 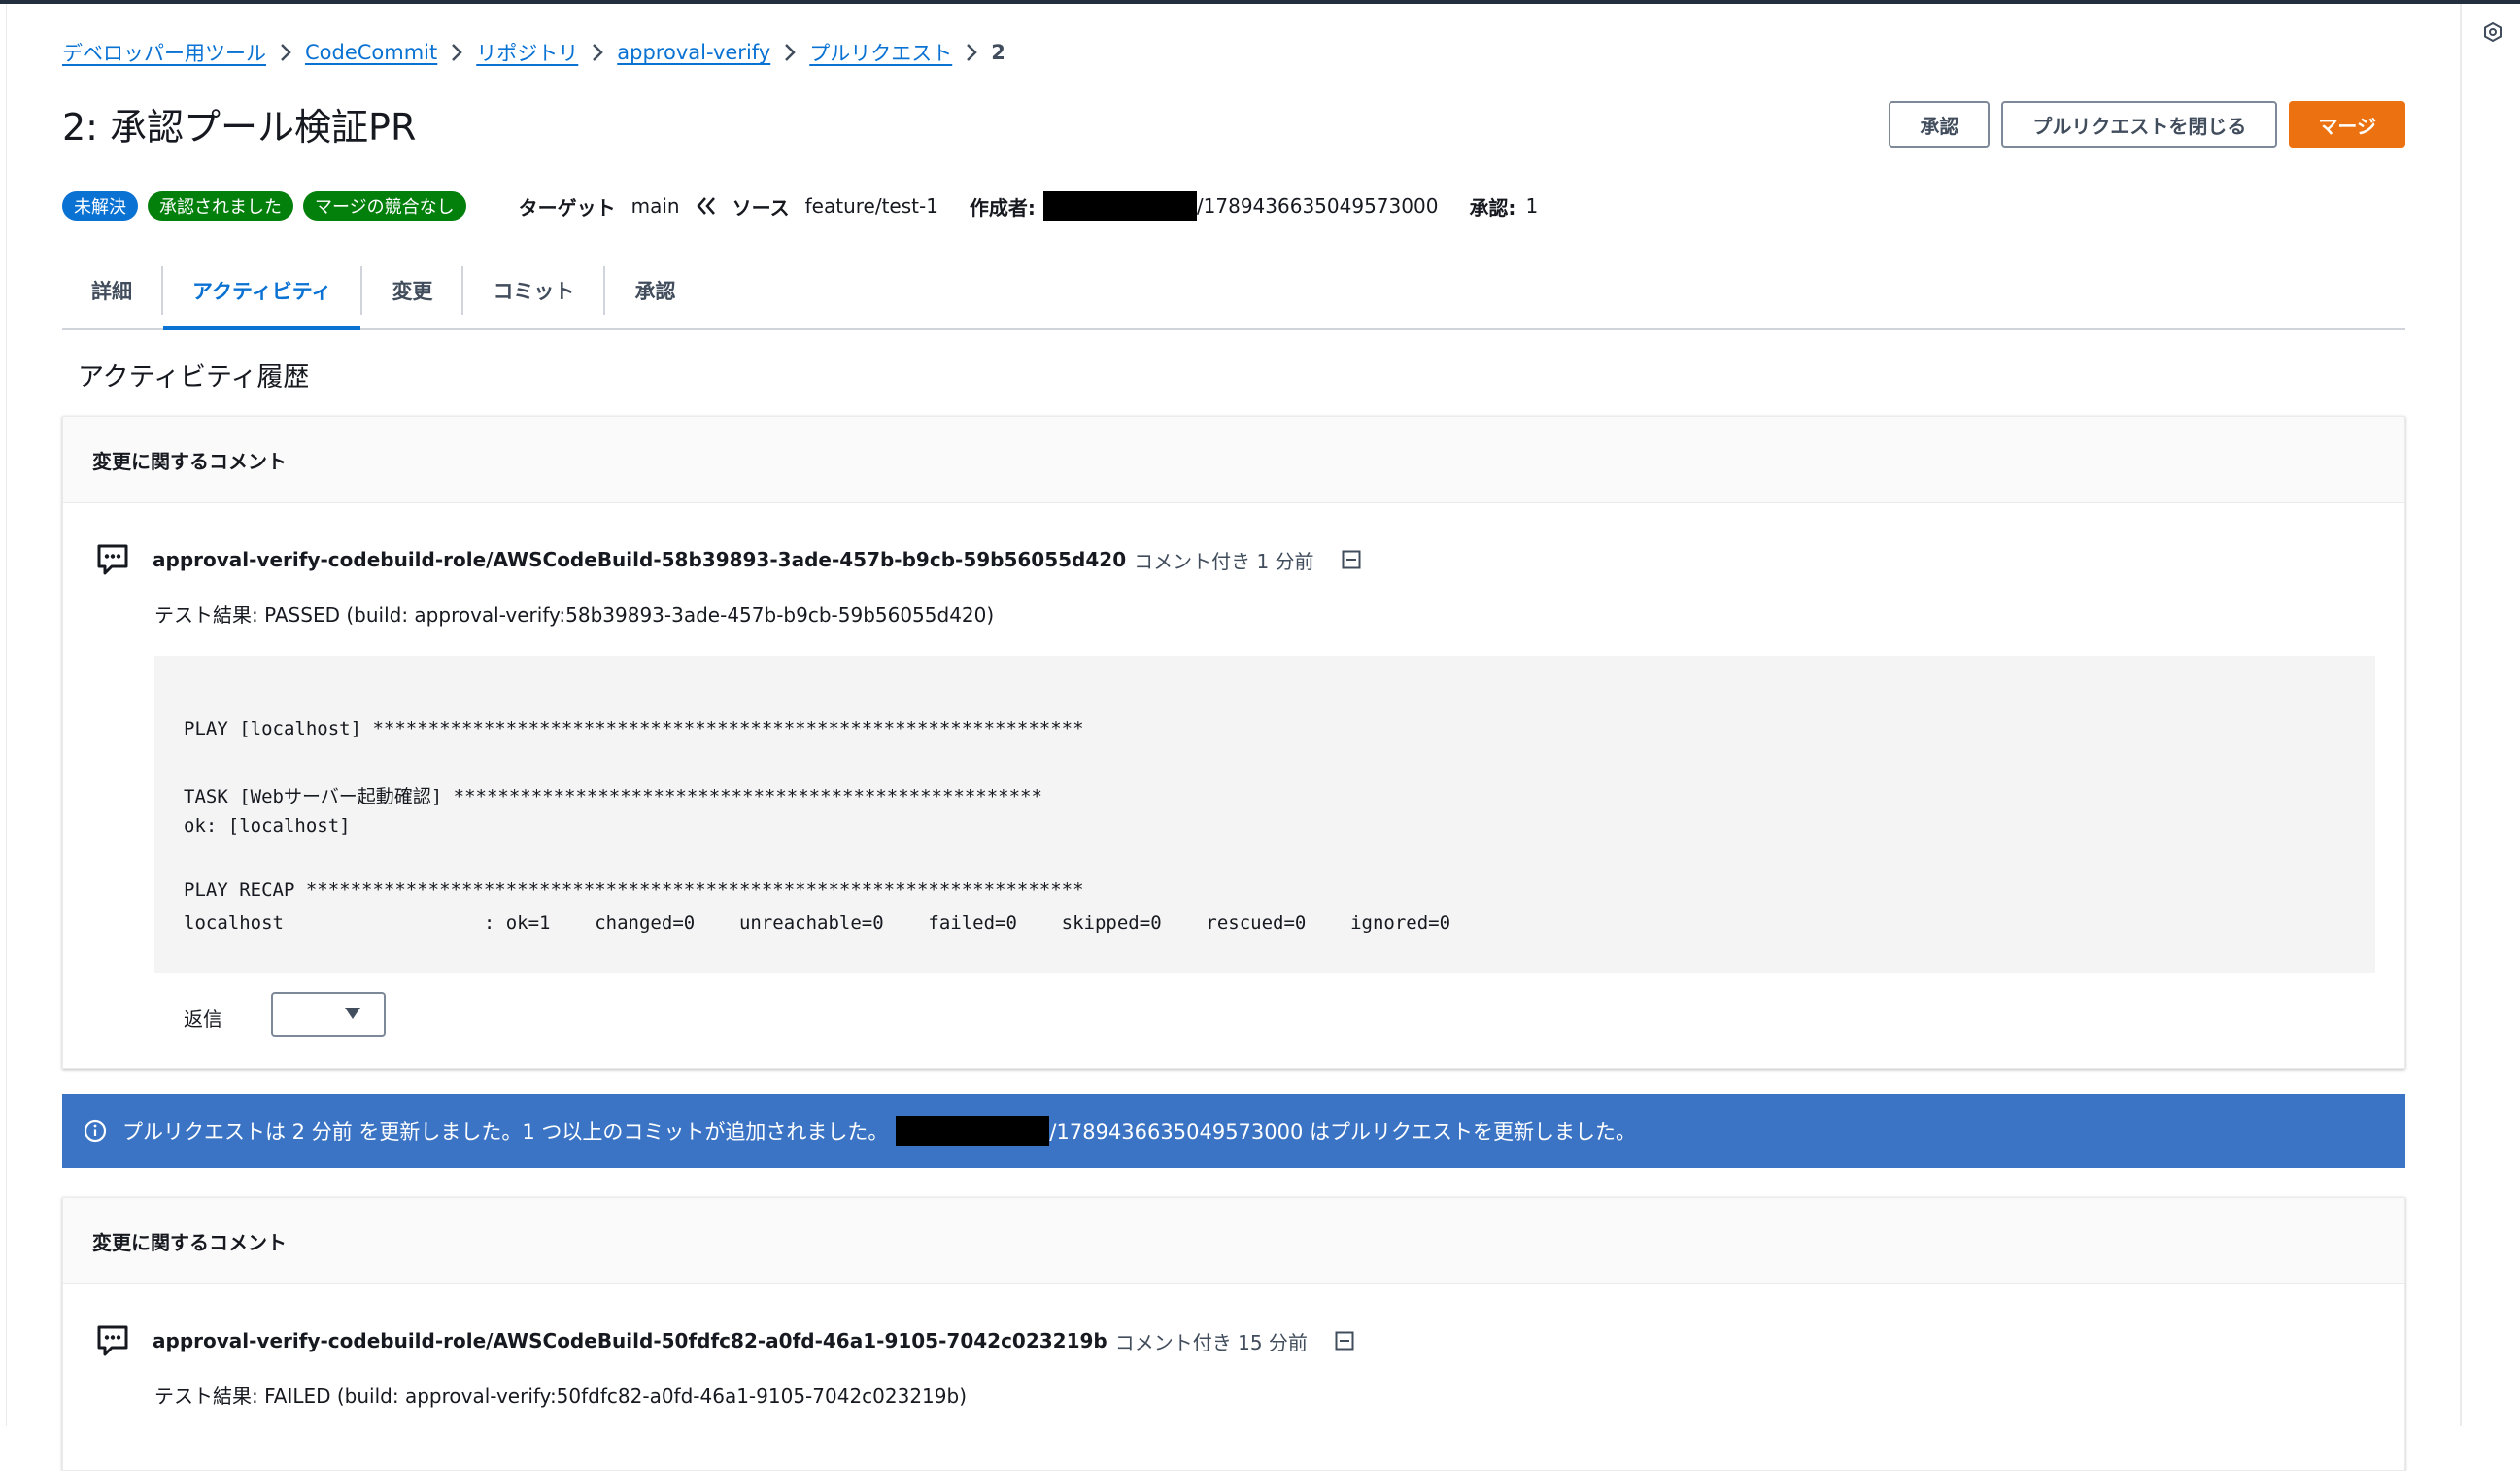 I want to click on caret-down-icon, so click(x=352, y=1013).